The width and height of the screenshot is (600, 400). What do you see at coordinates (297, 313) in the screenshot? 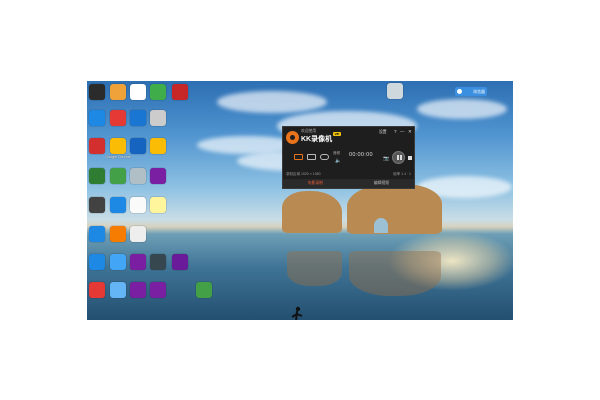
I see `runner-silhouette` at bounding box center [297, 313].